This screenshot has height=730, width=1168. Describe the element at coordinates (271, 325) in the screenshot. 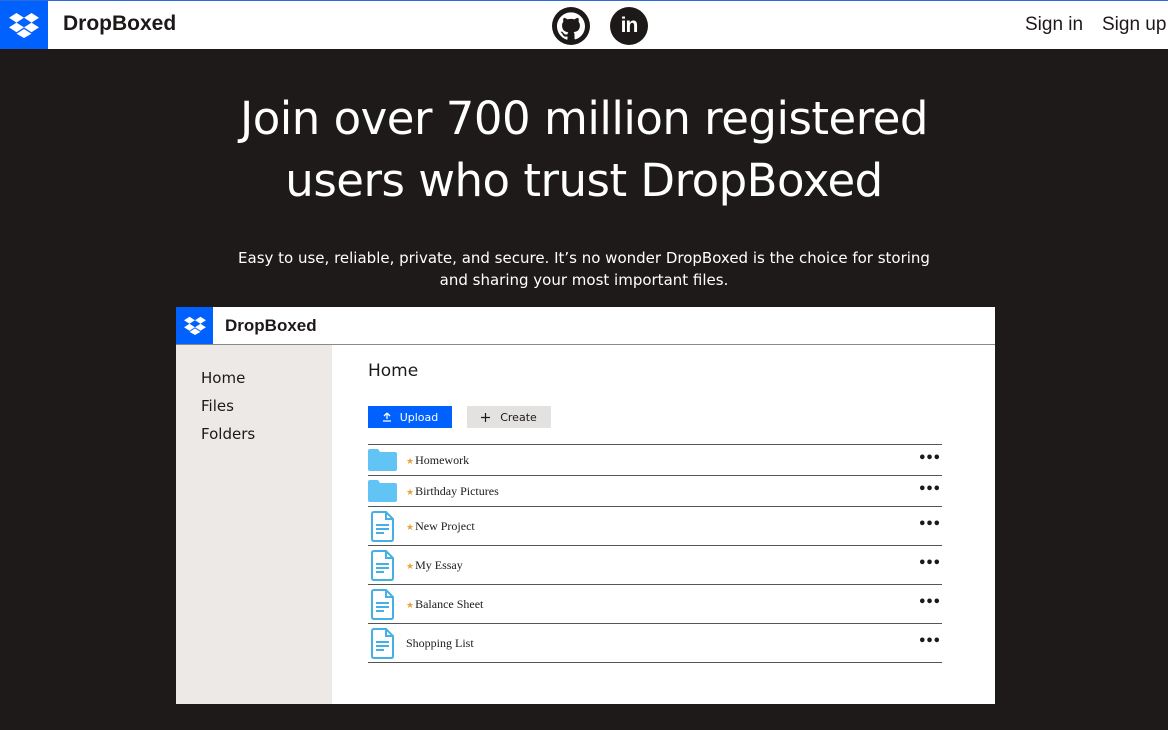

I see `preview-brand-name: DropBoxed` at that location.